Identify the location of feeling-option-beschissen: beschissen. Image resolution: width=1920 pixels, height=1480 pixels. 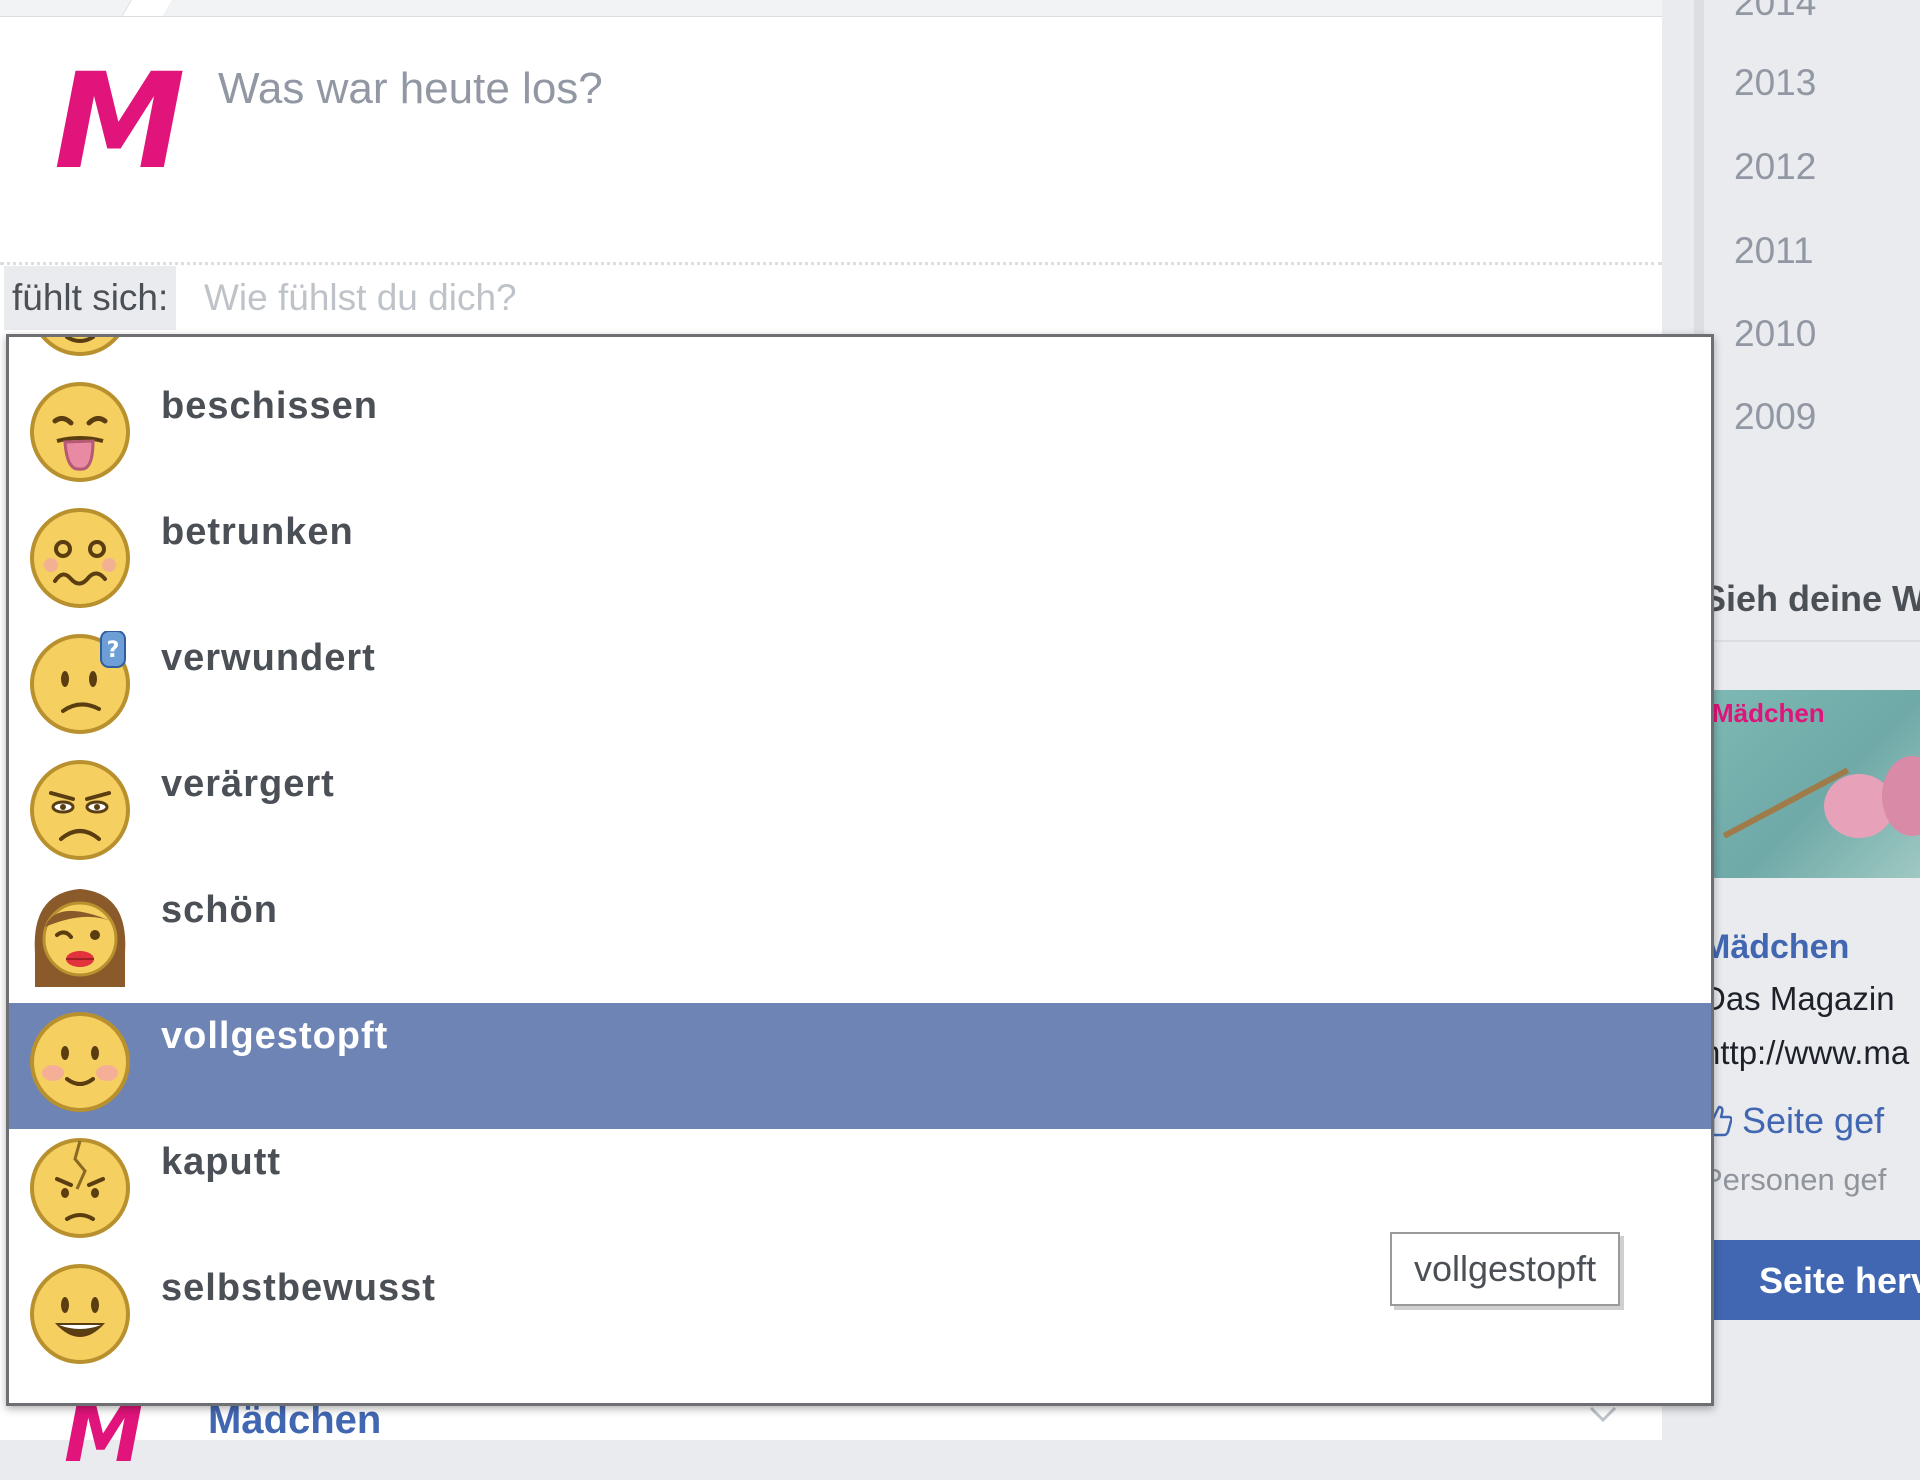
(860, 436).